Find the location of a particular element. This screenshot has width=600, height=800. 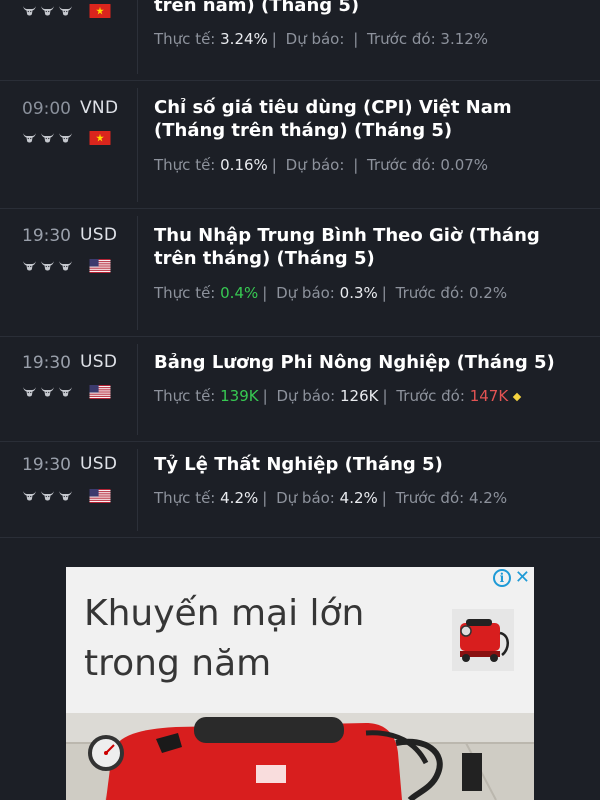

event-title-line: Thu Nhập Trung Bình Theo Giờ (Tháng is located at coordinates (347, 235).